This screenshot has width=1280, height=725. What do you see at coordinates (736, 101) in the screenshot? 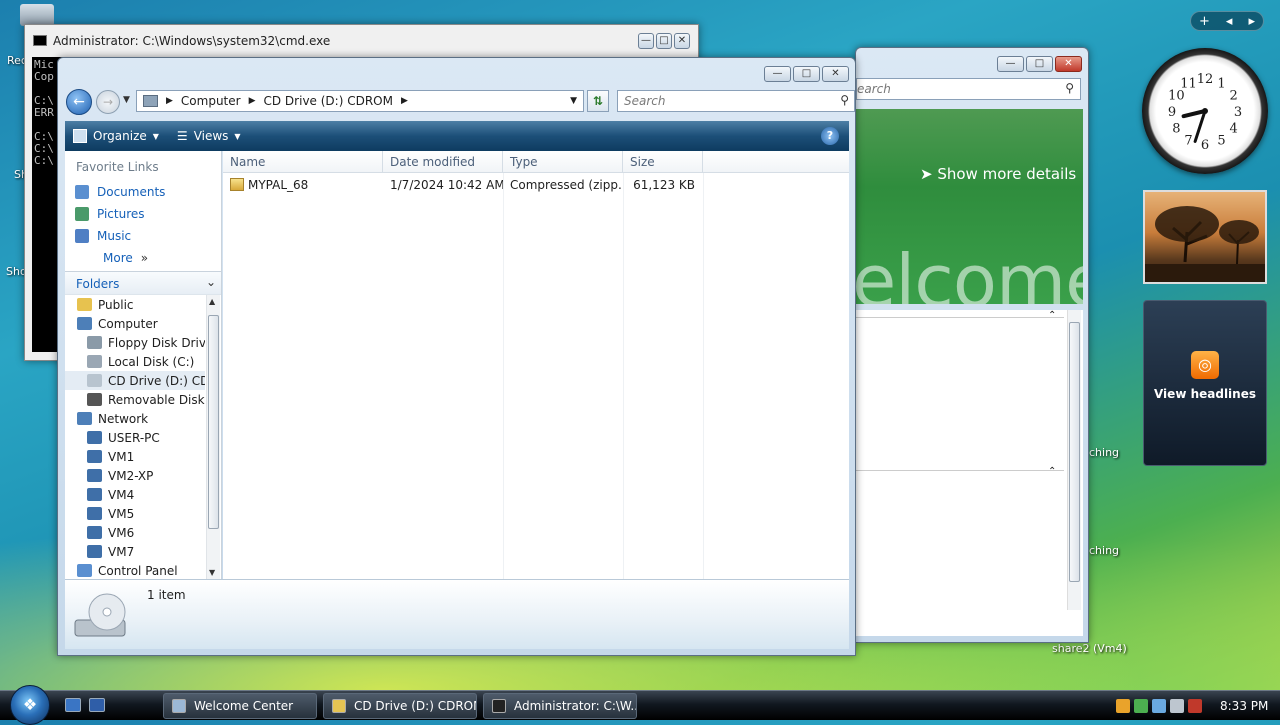
I see `explorer-search-input: Search ⚲` at bounding box center [736, 101].